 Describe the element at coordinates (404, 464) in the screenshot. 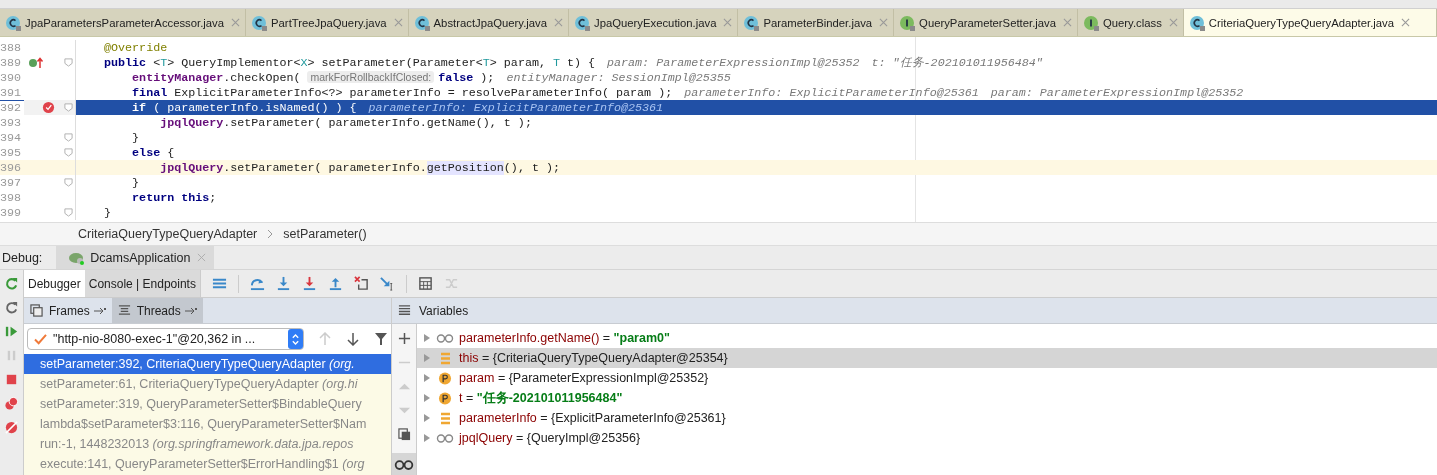

I see `glasses-icon` at that location.